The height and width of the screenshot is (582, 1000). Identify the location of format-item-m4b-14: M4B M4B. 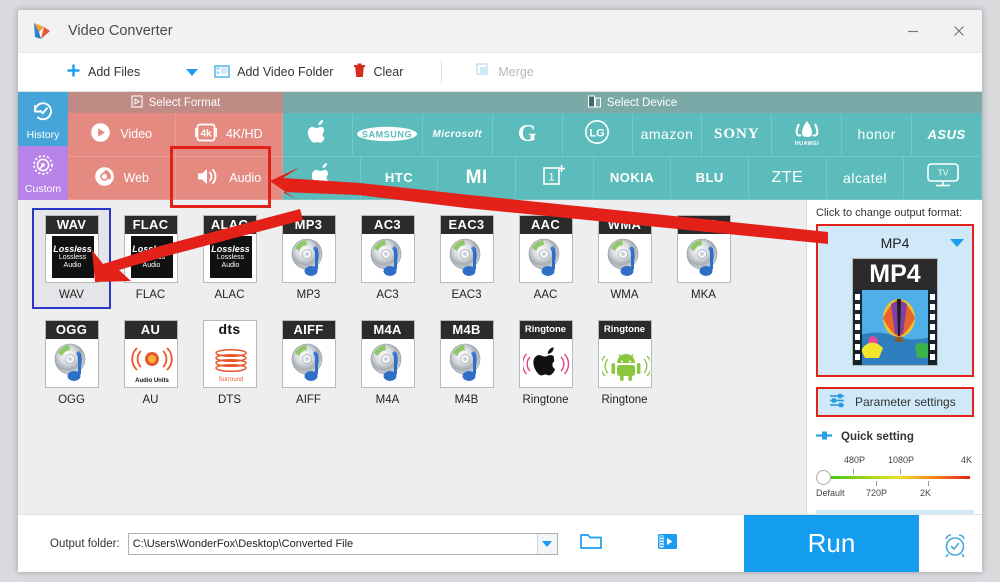
(466, 363).